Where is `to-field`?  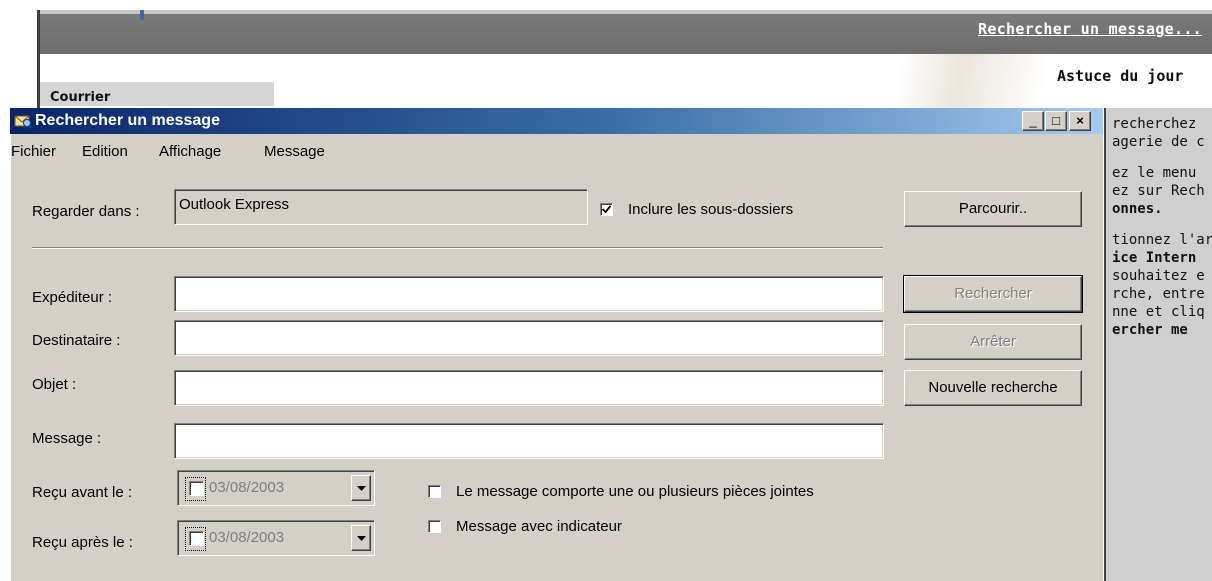 to-field is located at coordinates (529, 338).